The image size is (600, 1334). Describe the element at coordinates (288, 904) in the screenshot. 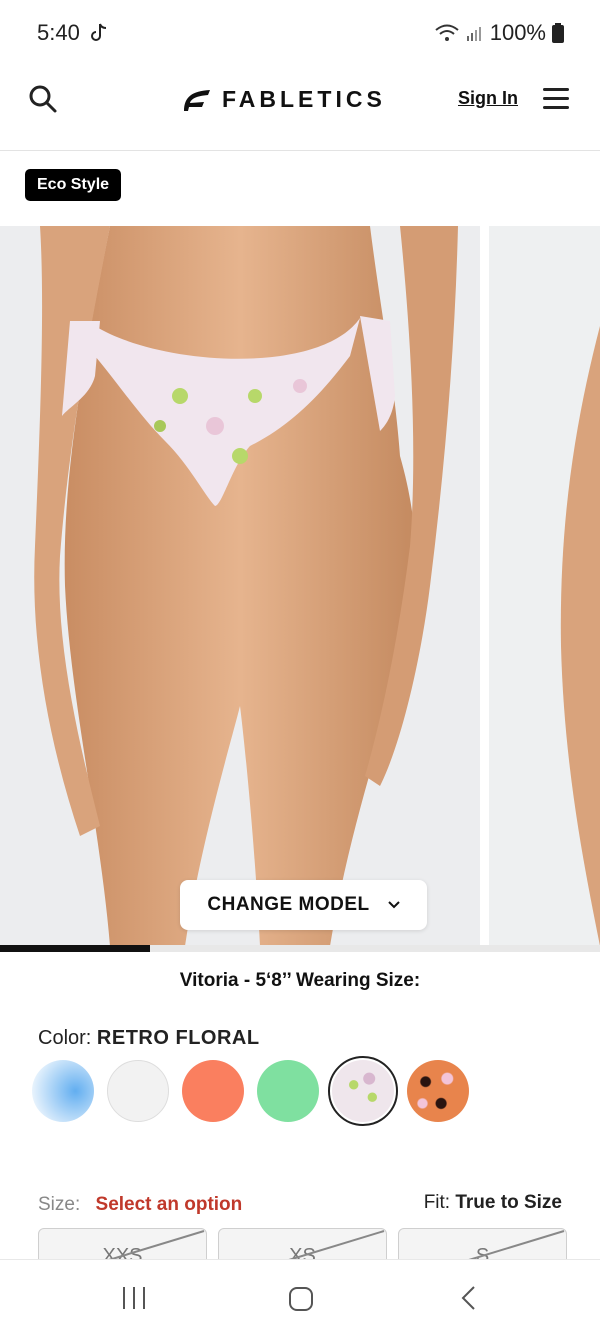

I see `change-model-label: CHANGE MODEL` at that location.